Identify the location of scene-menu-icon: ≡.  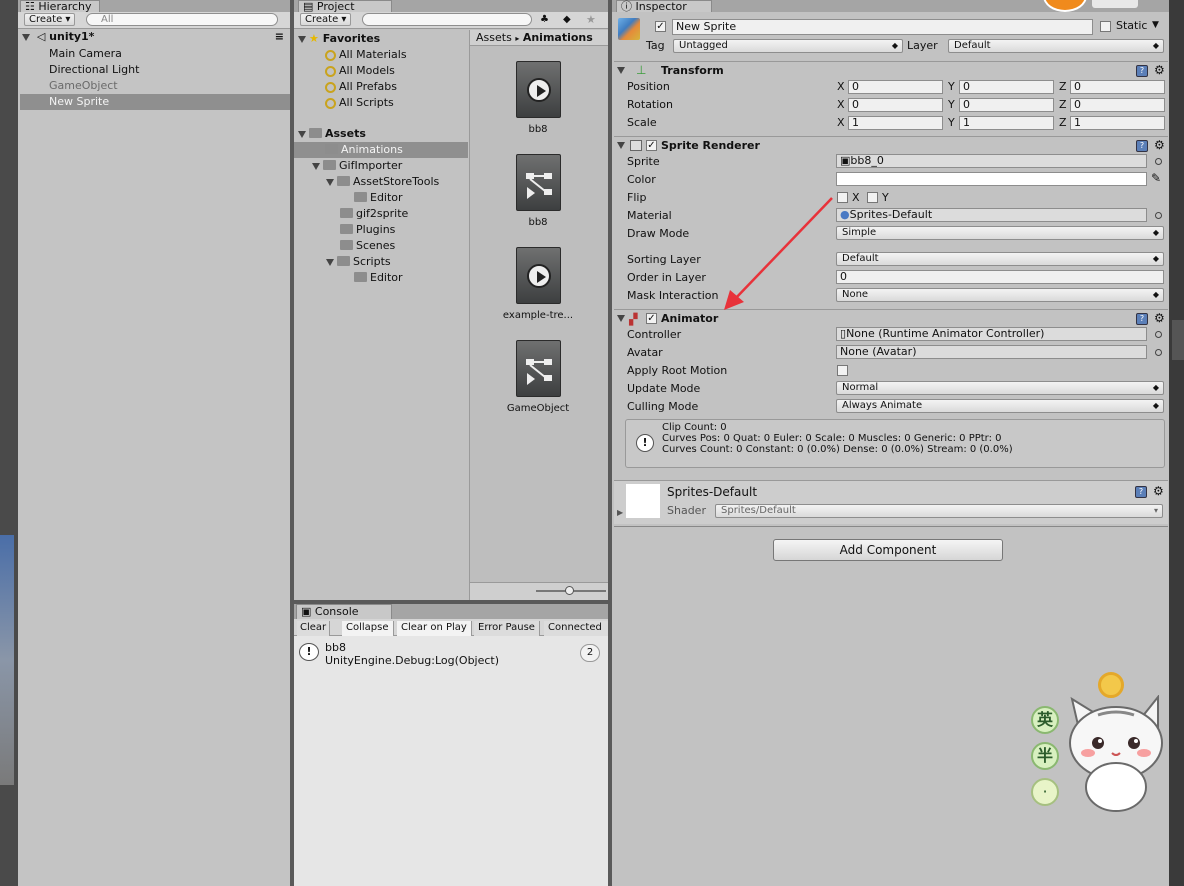
(279, 37).